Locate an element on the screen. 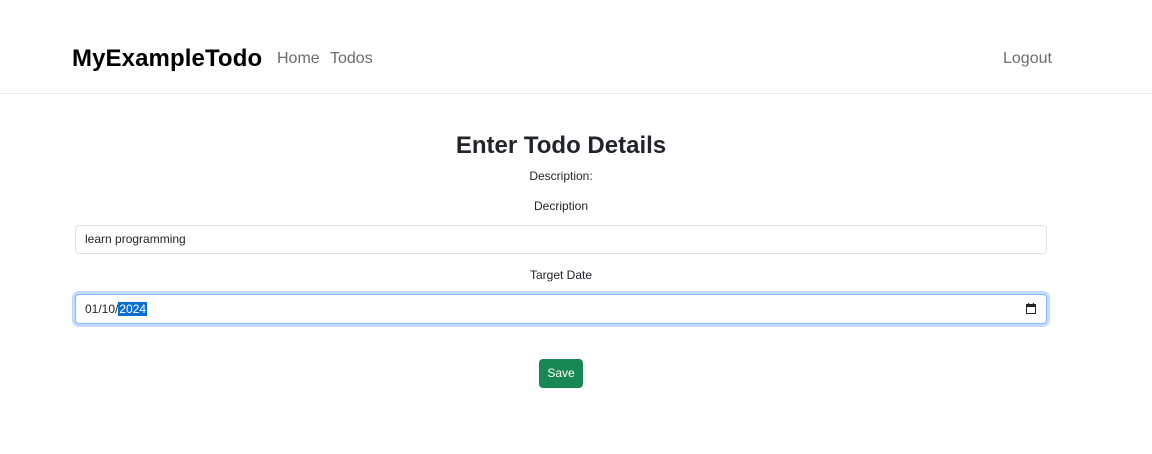  page-title: Enter Todo Details is located at coordinates (561, 145).